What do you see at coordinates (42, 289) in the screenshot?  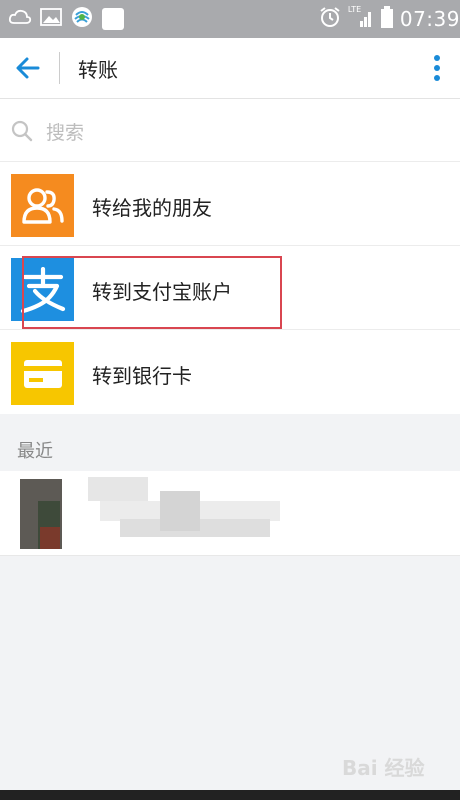 I see `alipay-icon` at bounding box center [42, 289].